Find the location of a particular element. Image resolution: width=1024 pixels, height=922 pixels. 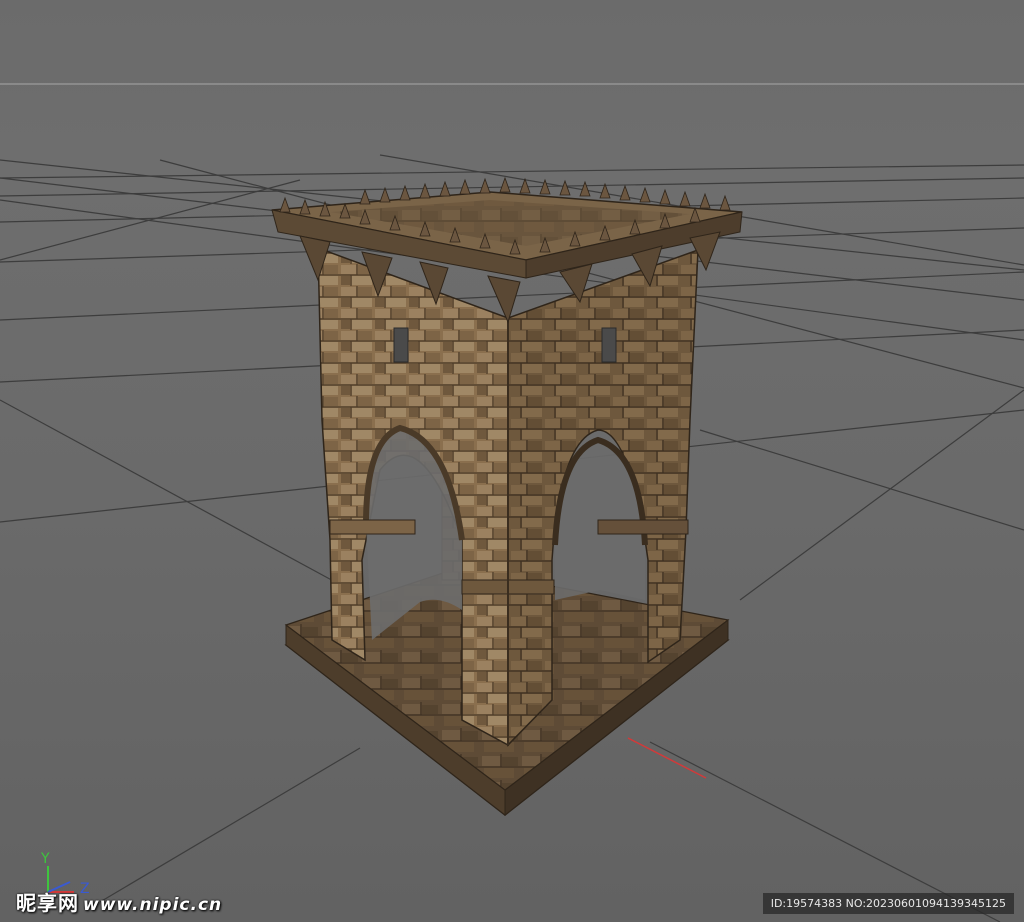

x-axis-line is located at coordinates (667, 758).